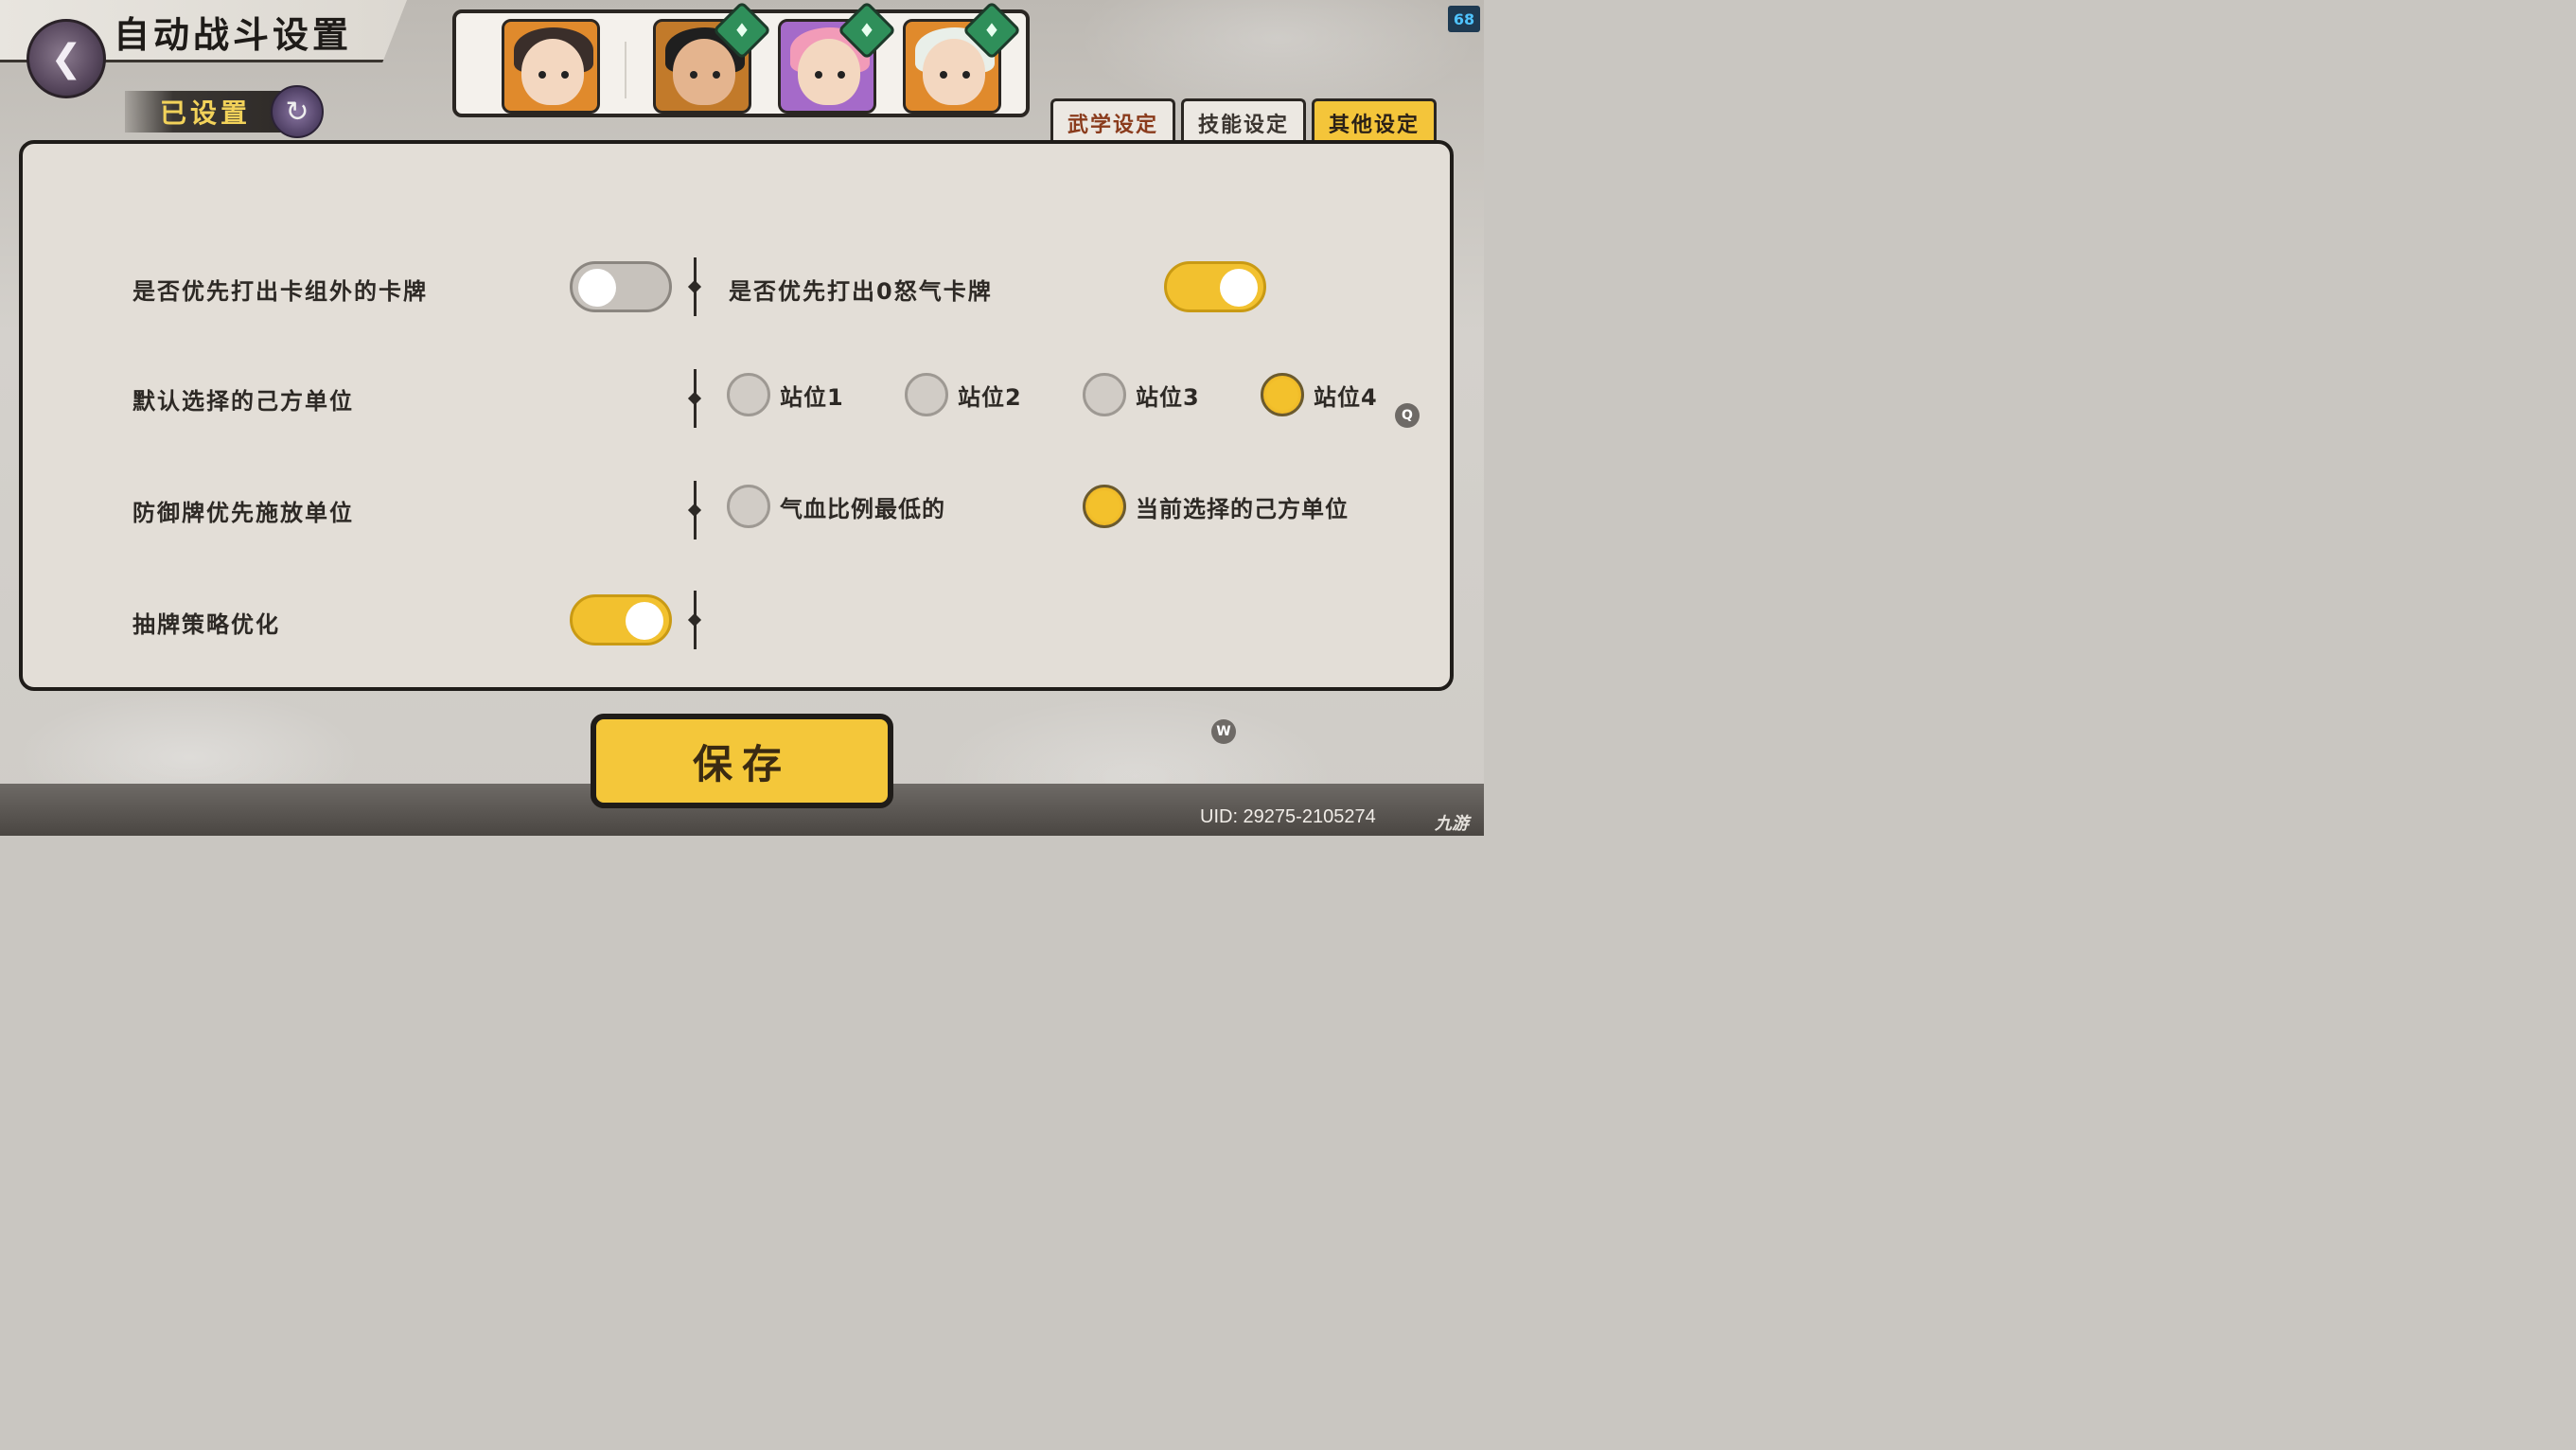  Describe the element at coordinates (861, 291) in the screenshot. I see `setting-label-zero-rage: 是否优先打出0怒气卡牌` at that location.